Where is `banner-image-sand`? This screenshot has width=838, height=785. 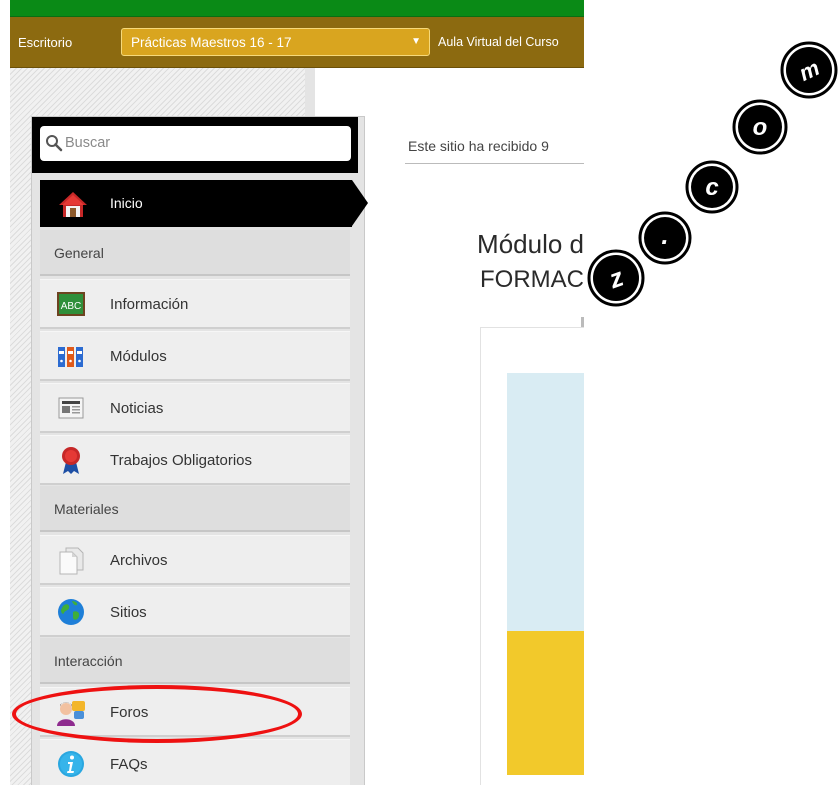 banner-image-sand is located at coordinates (545, 703).